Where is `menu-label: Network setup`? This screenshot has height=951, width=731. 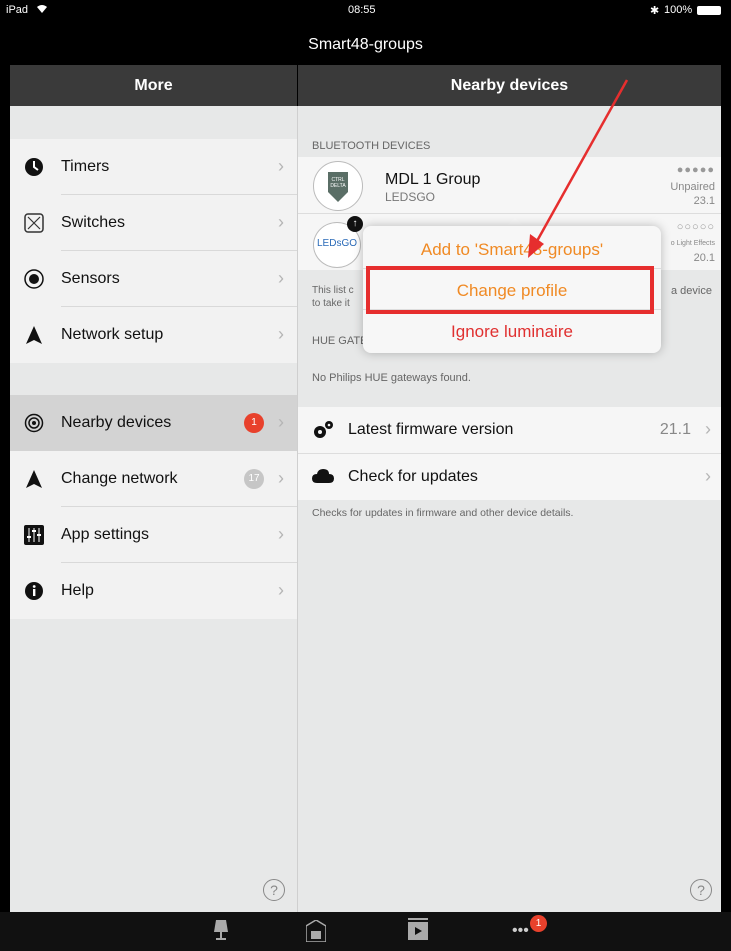
menu-label: Network setup is located at coordinates (112, 334).